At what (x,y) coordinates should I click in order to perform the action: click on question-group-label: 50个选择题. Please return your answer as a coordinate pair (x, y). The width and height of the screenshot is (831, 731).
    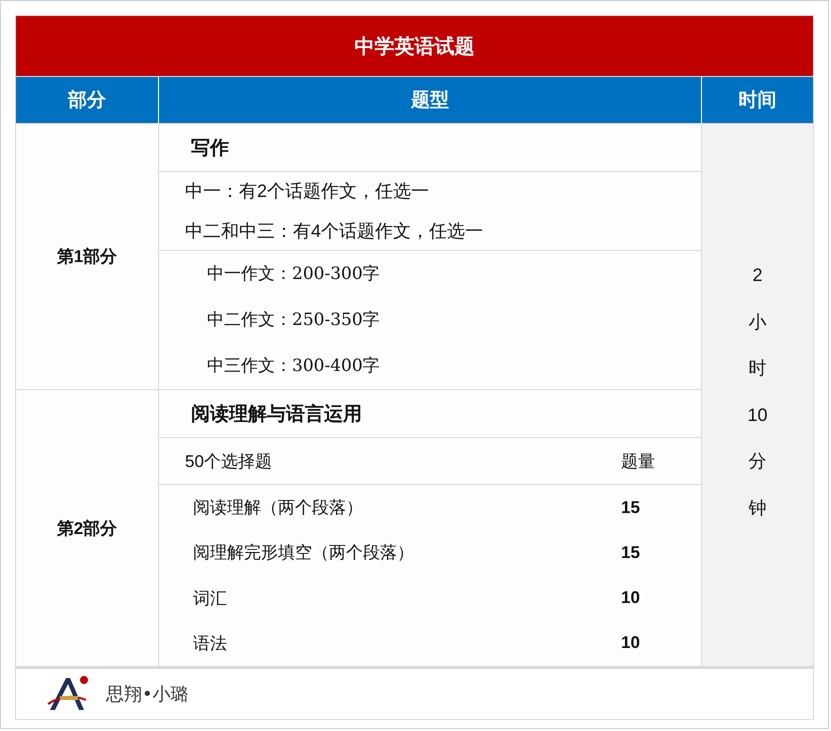
    Looking at the image, I should click on (228, 461).